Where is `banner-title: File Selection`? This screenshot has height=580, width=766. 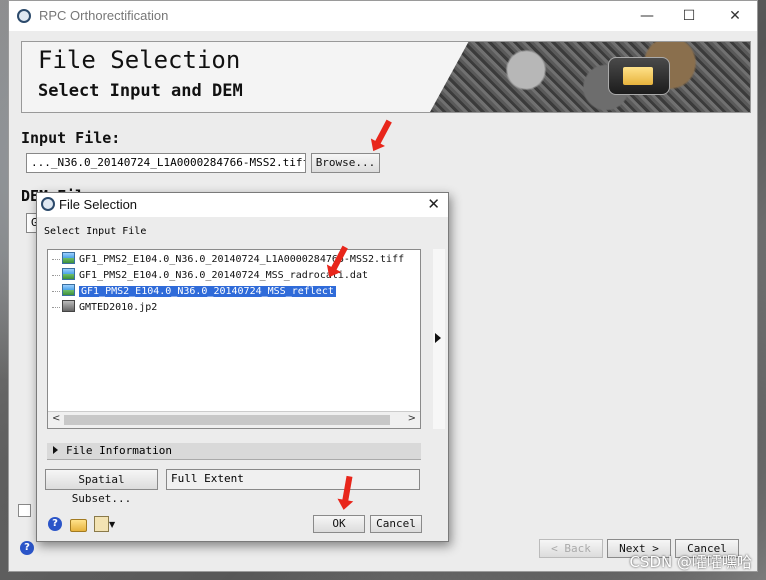
banner-title: File Selection is located at coordinates (139, 60).